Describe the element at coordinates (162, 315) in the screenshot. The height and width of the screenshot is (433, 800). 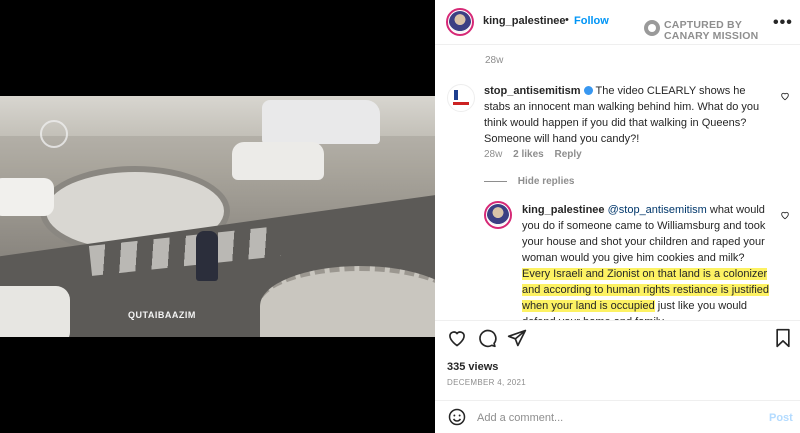
I see `video-watermark: QUTAIBAAZIM` at that location.